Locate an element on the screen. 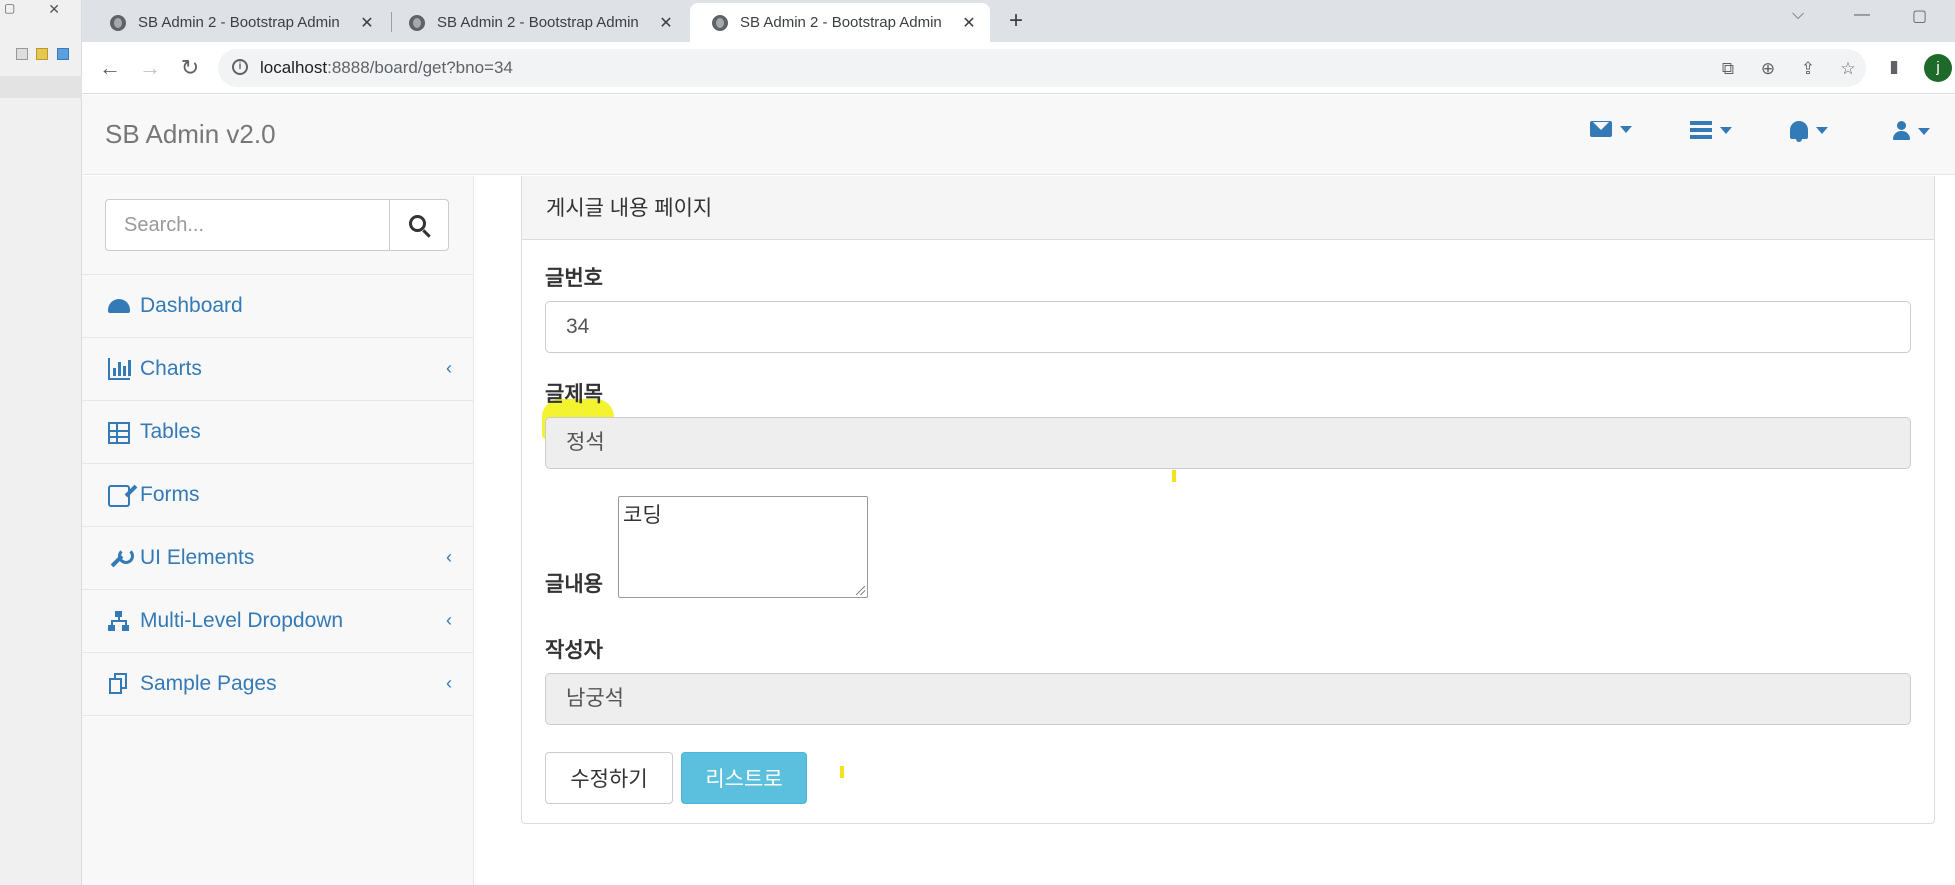  search-button is located at coordinates (419, 225).